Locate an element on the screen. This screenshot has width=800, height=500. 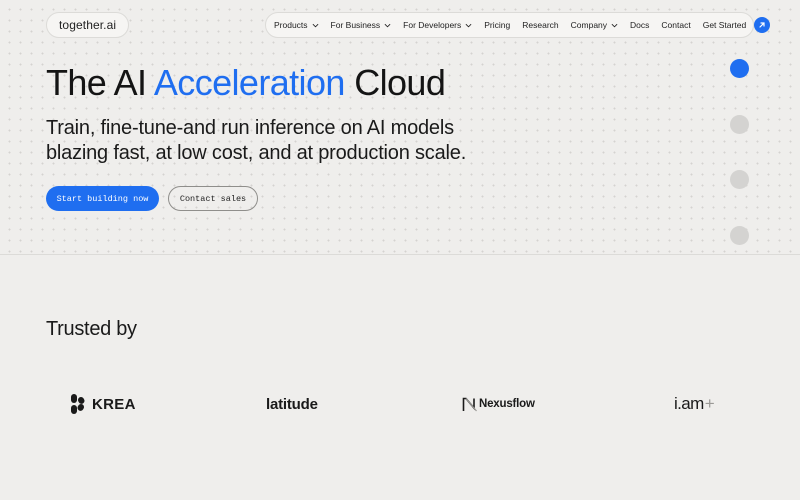
hero-divider is located at coordinates (400, 254).